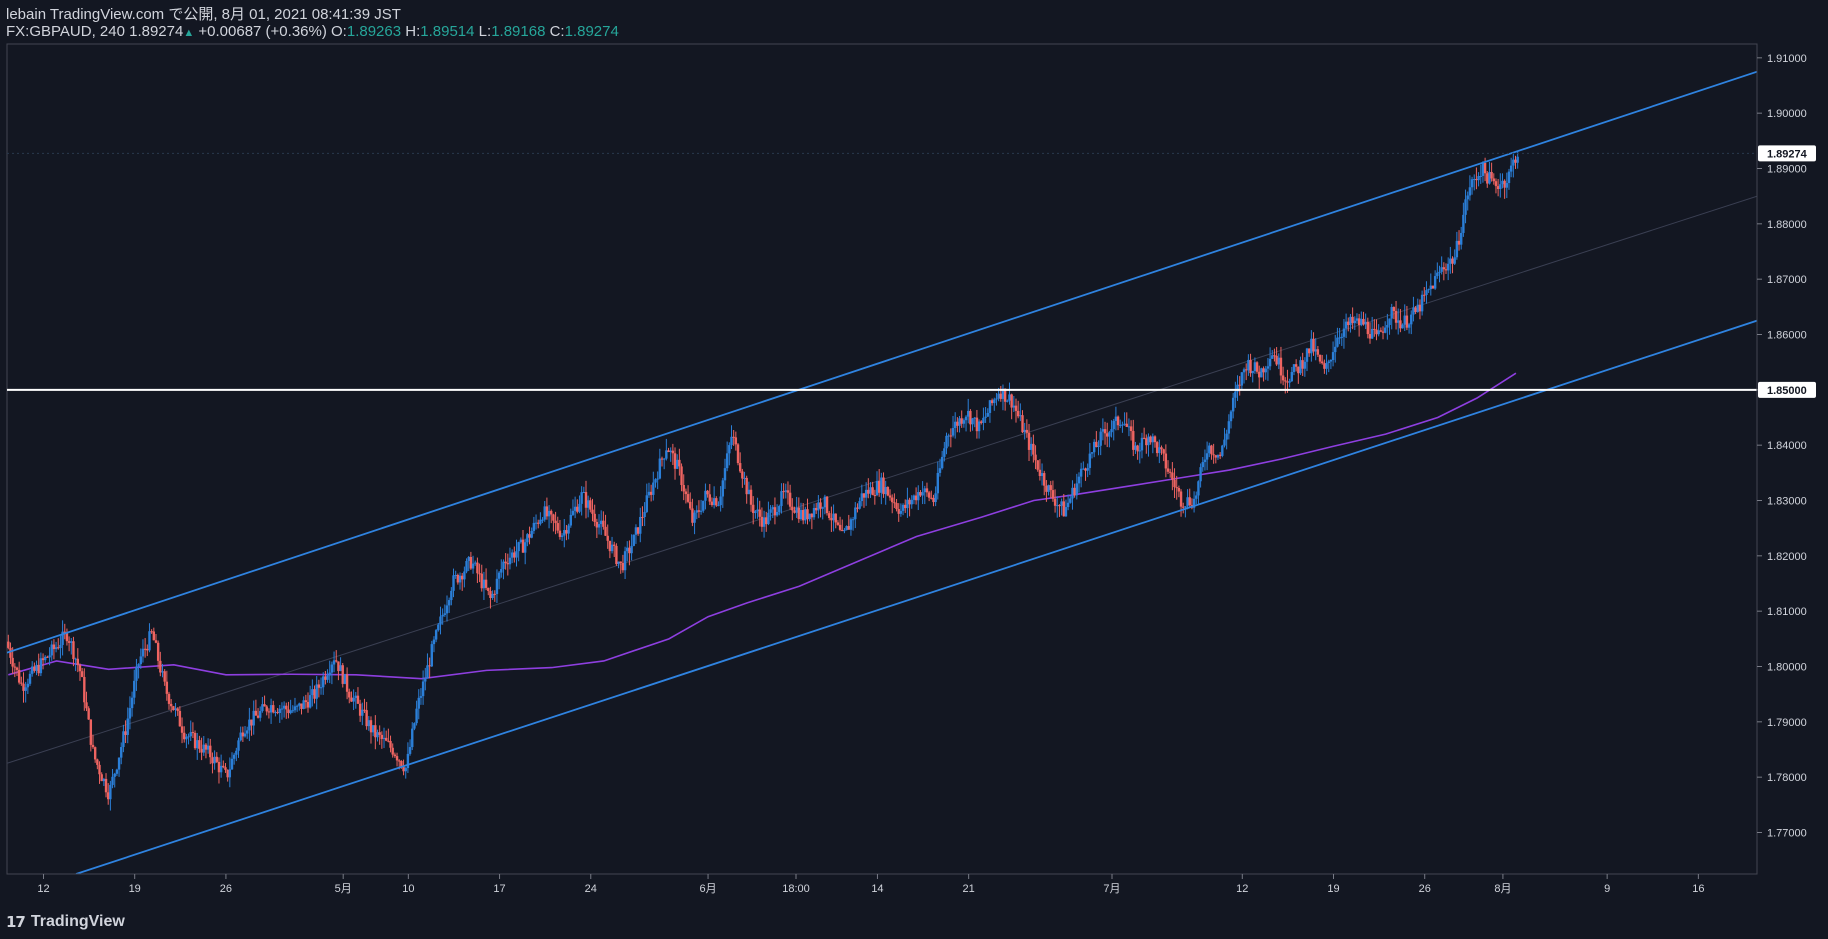 The height and width of the screenshot is (939, 1828). I want to click on time-axis: 12 19 26 5月 10 17 24 6月 18:00 14 21 7月 12 19 26 8月 9 16, so click(870, 884).